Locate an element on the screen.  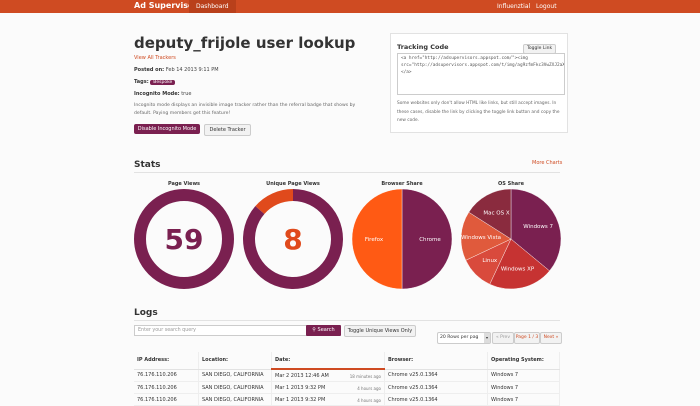
posted-value: Feb 14 2013 9:11 PM is located at coordinates (192, 70).